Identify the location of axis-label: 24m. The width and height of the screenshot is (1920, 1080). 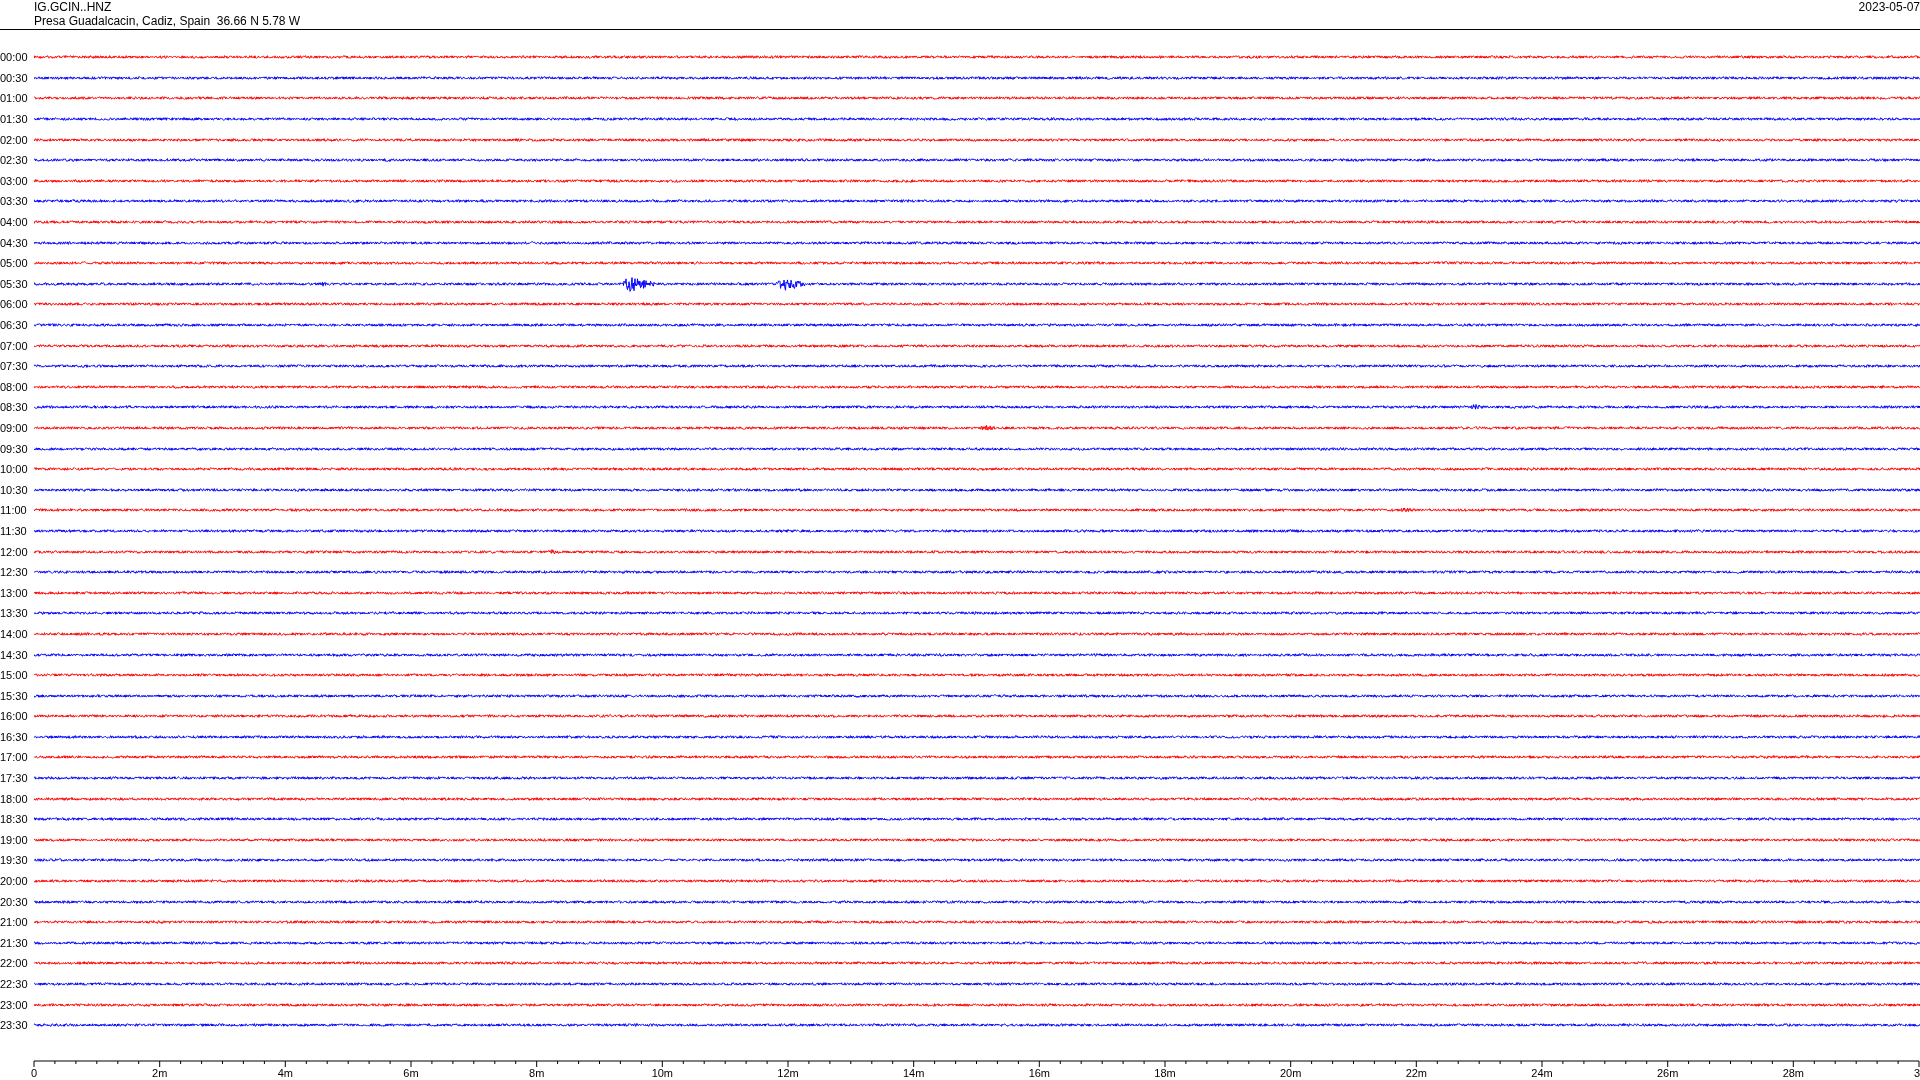
(1542, 1072).